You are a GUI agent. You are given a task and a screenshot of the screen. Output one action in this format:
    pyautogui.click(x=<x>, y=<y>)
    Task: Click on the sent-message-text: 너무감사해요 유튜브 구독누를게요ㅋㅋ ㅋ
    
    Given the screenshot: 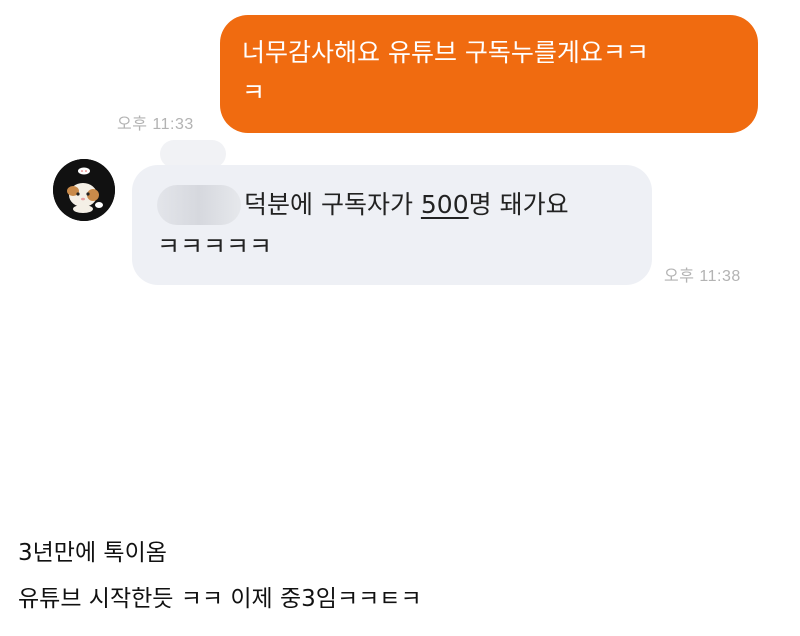 What is the action you would take?
    pyautogui.click(x=445, y=72)
    